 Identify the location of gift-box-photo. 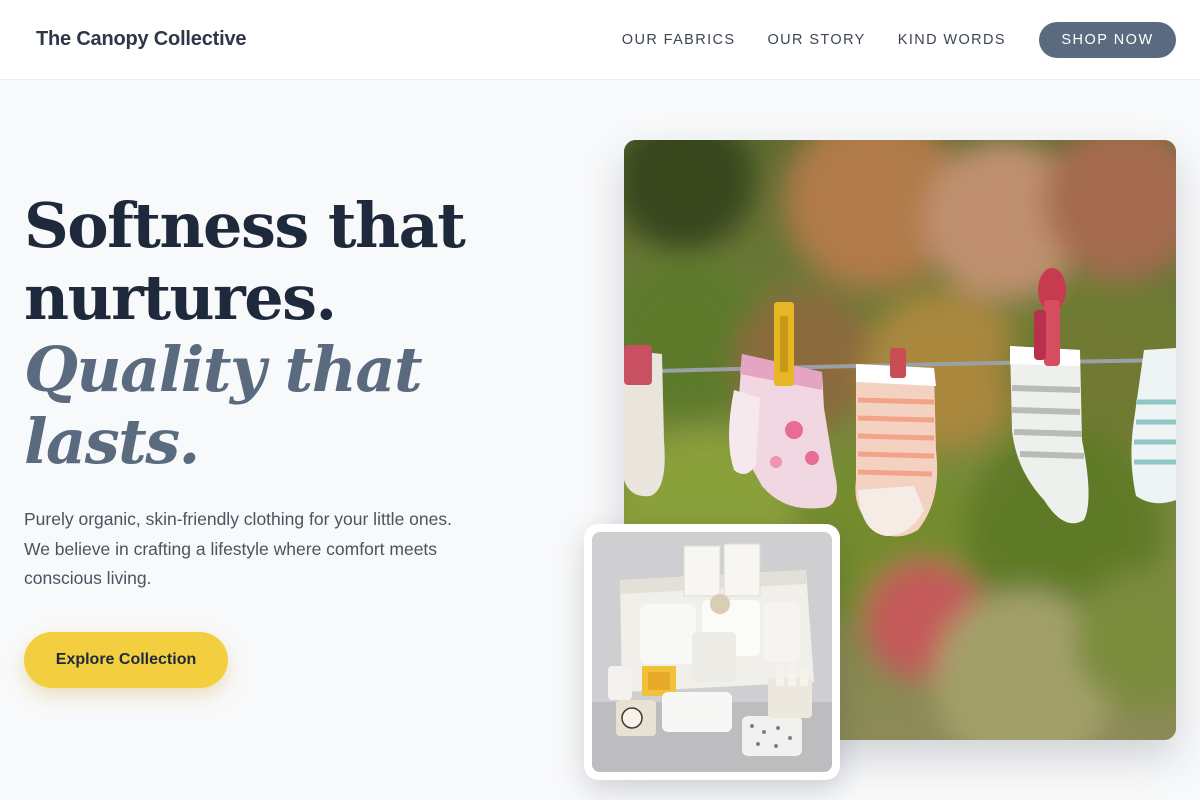
(712, 652).